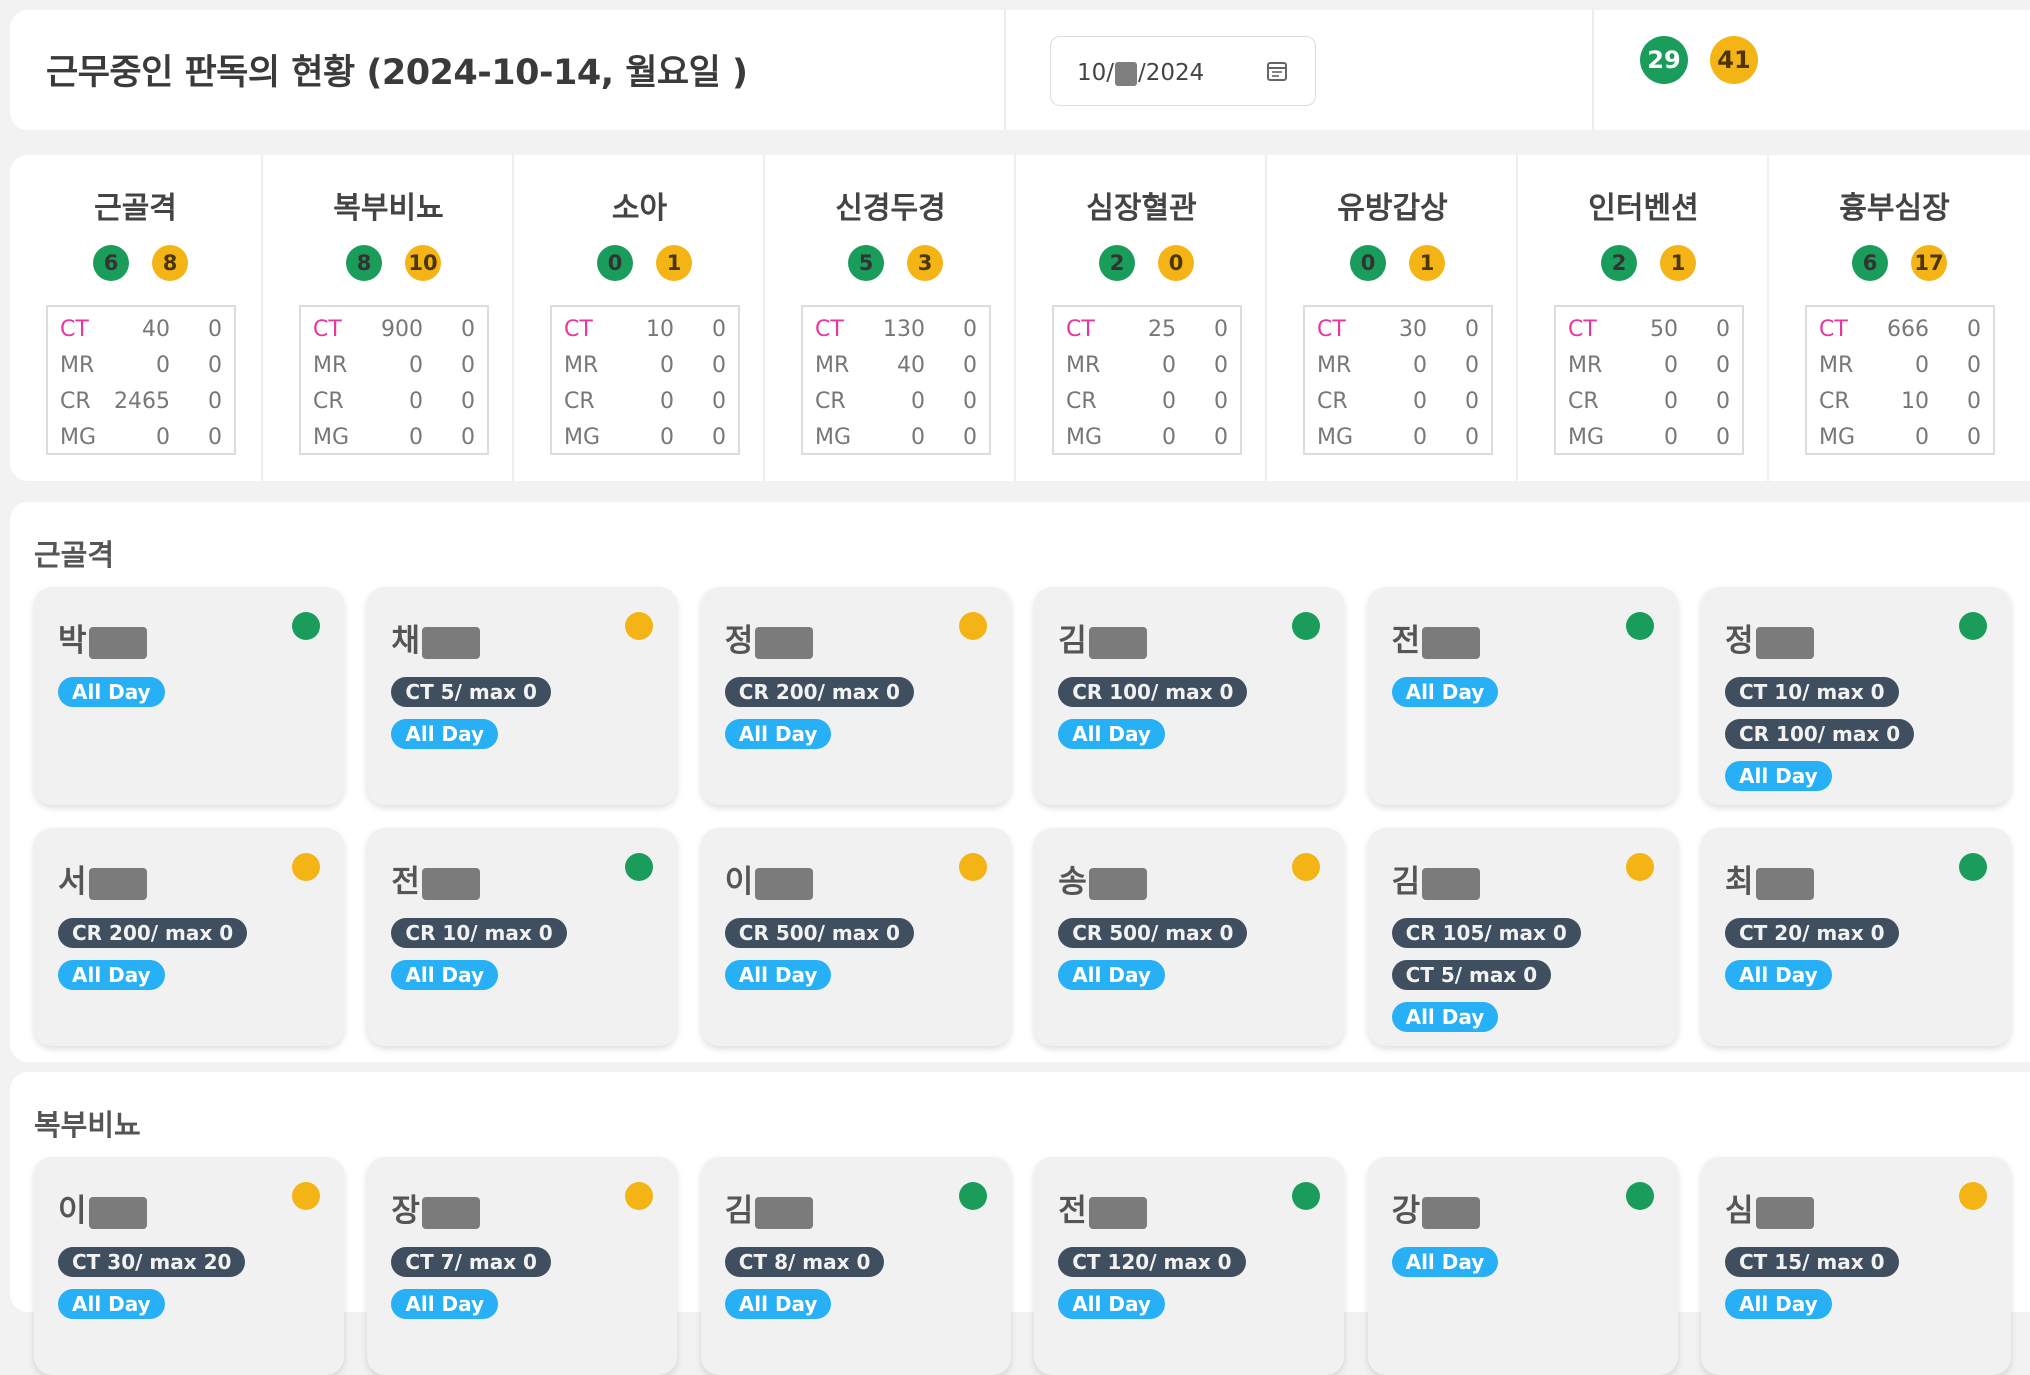 This screenshot has width=2030, height=1375. I want to click on summary-table-row: CT 25 0, so click(1147, 329).